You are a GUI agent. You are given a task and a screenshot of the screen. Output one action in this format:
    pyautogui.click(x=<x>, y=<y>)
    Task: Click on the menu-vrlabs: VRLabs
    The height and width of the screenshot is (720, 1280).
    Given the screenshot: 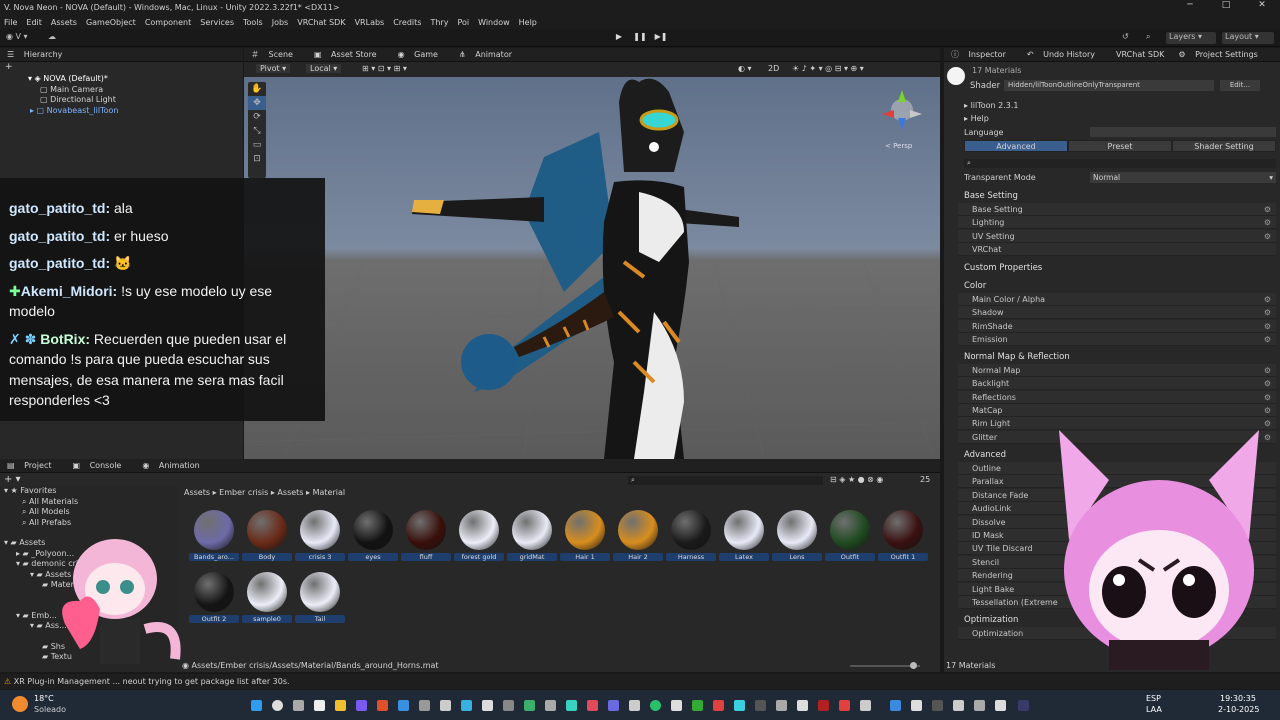 What is the action you would take?
    pyautogui.click(x=370, y=22)
    